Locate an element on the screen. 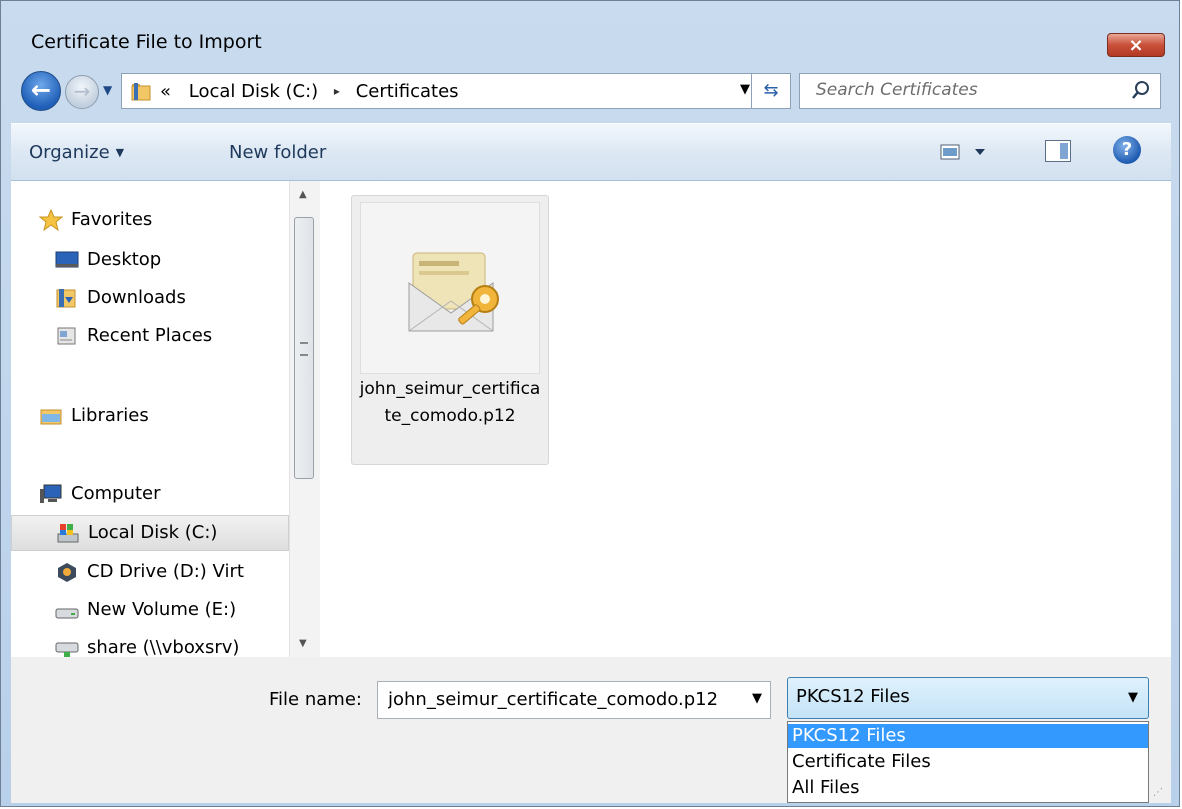 This screenshot has height=809, width=1182. file-type-dropdown-list: PKCS12 Files Certificate Files All Files is located at coordinates (968, 762).